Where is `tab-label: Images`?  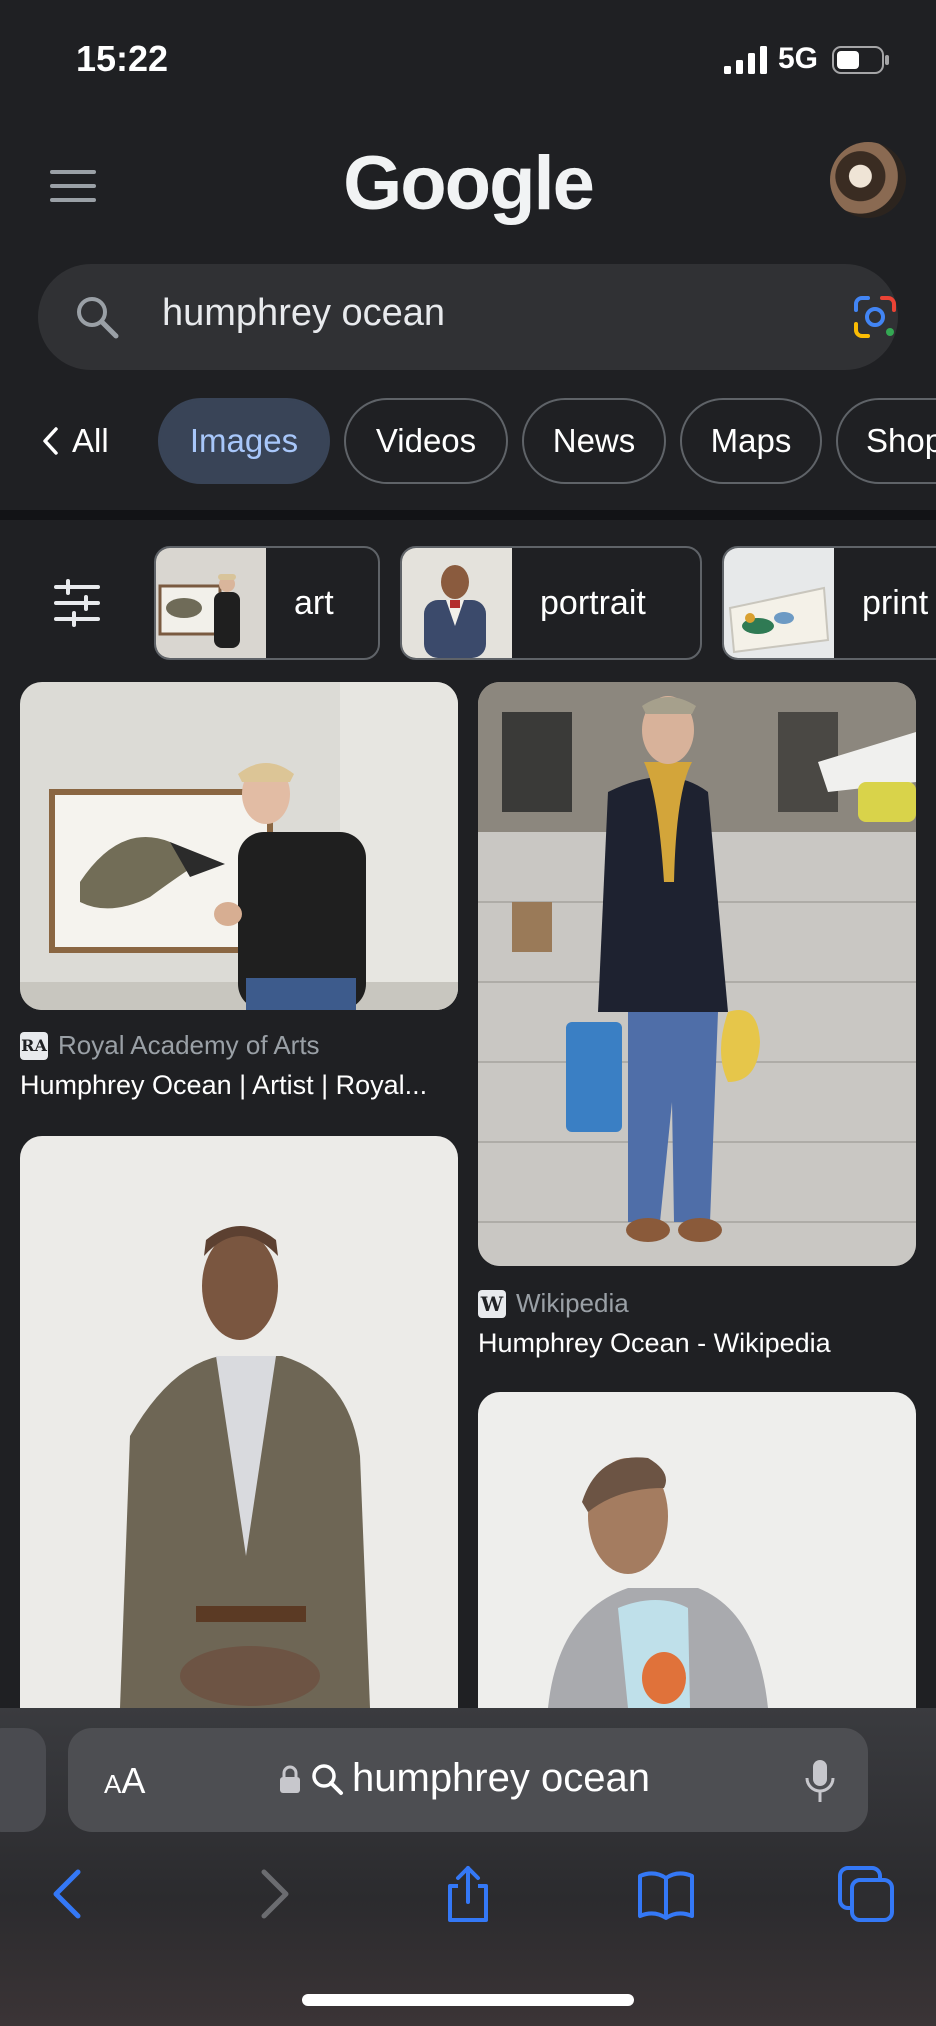
tab-label: Images is located at coordinates (244, 440).